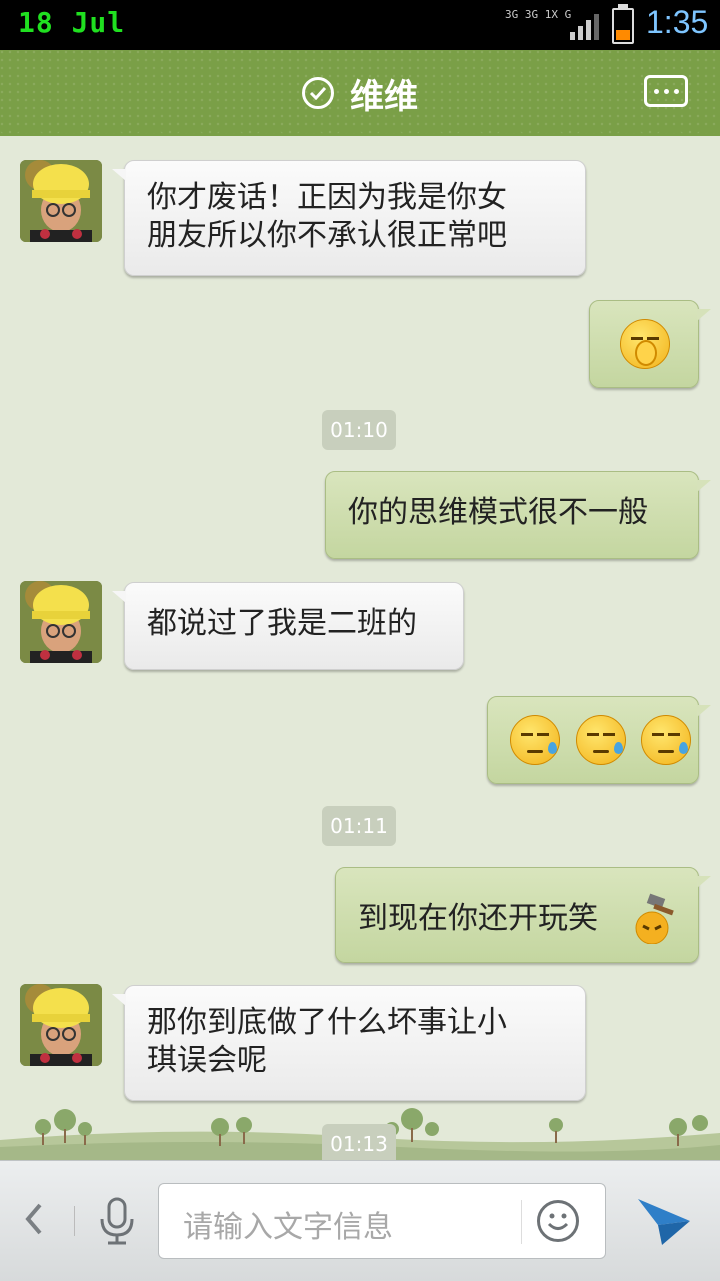  What do you see at coordinates (645, 344) in the screenshot?
I see `cover-face-emoji` at bounding box center [645, 344].